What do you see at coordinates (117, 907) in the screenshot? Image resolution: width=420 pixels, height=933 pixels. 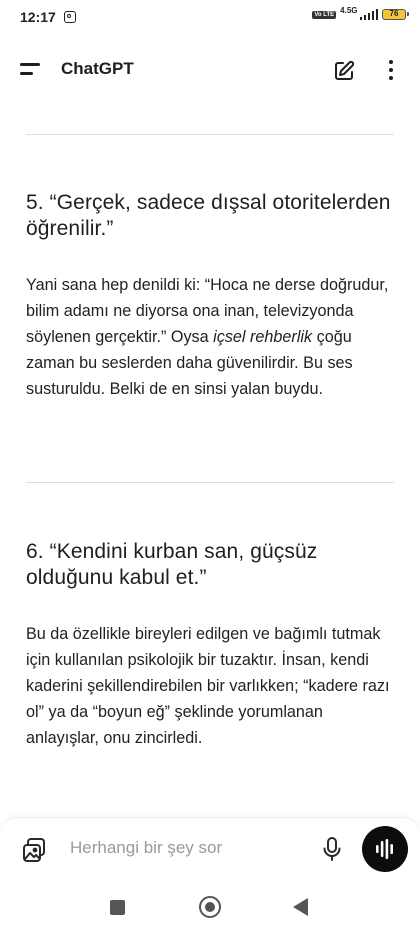 I see `recents-icon` at bounding box center [117, 907].